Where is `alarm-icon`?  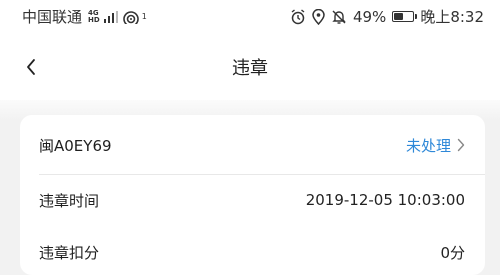 alarm-icon is located at coordinates (298, 16).